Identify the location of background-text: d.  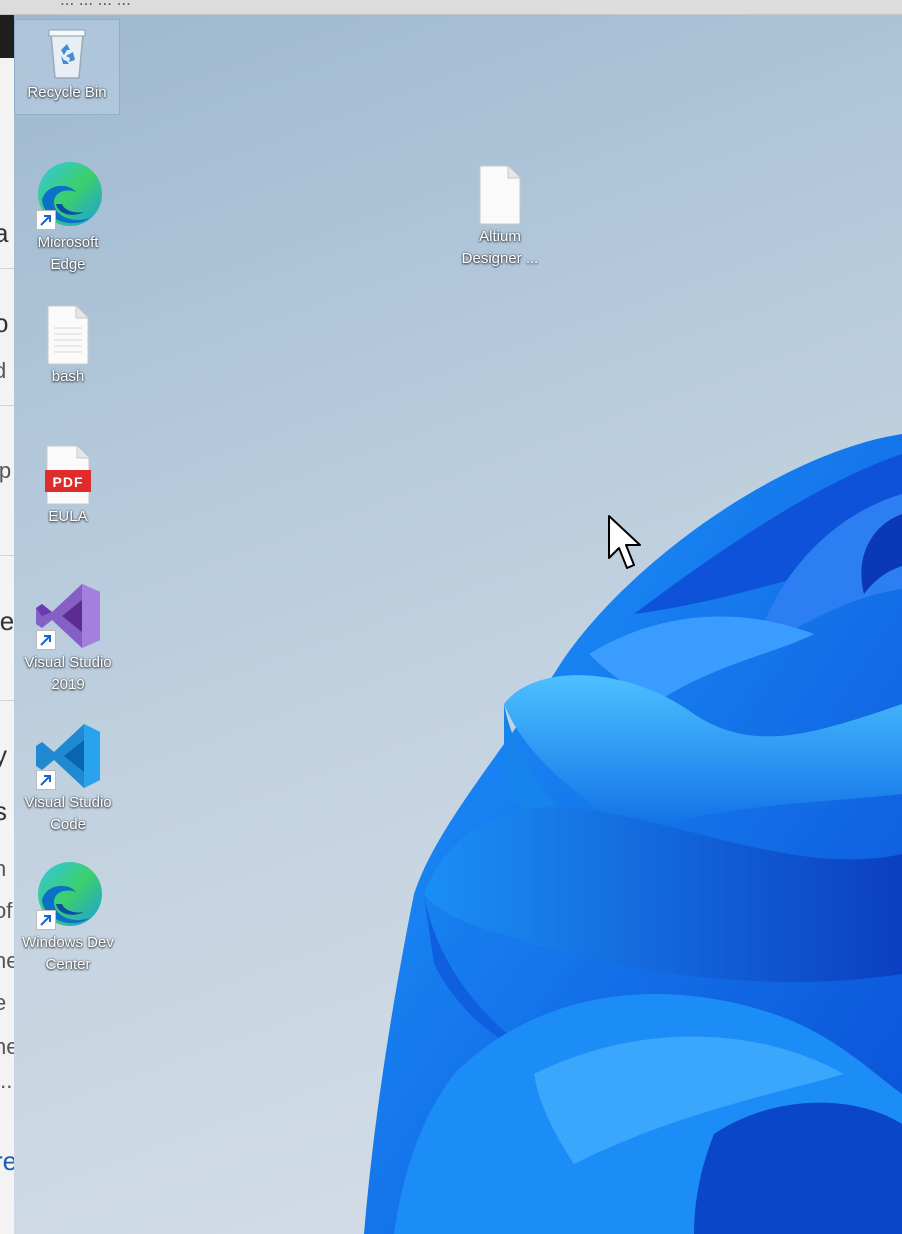
(3, 370).